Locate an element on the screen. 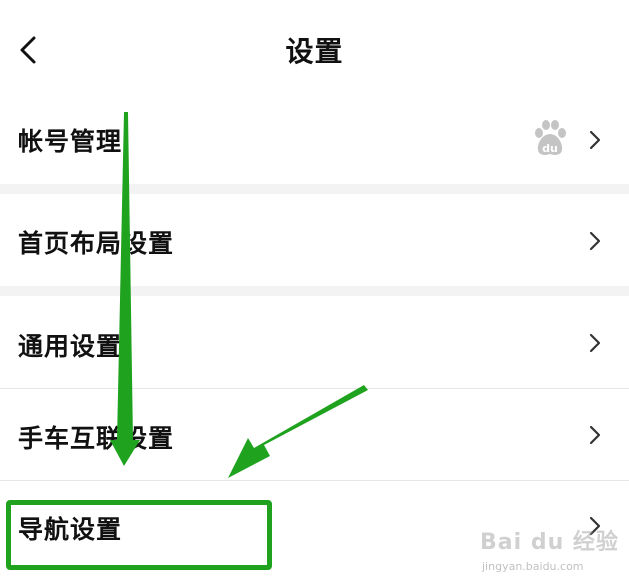 The width and height of the screenshot is (629, 585). row-label: 帐号管理 is located at coordinates (70, 141).